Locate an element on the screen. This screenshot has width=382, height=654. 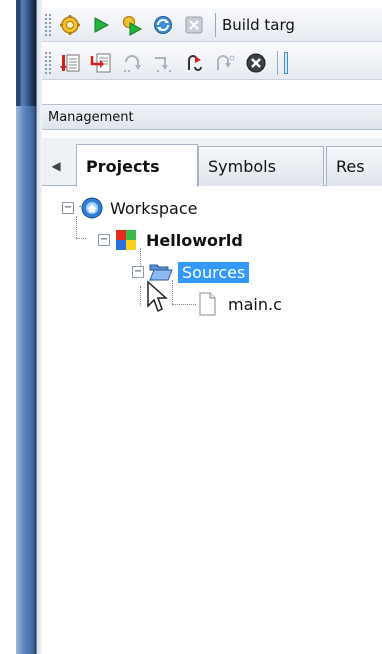
mouse-cursor-icon is located at coordinates (157, 296).